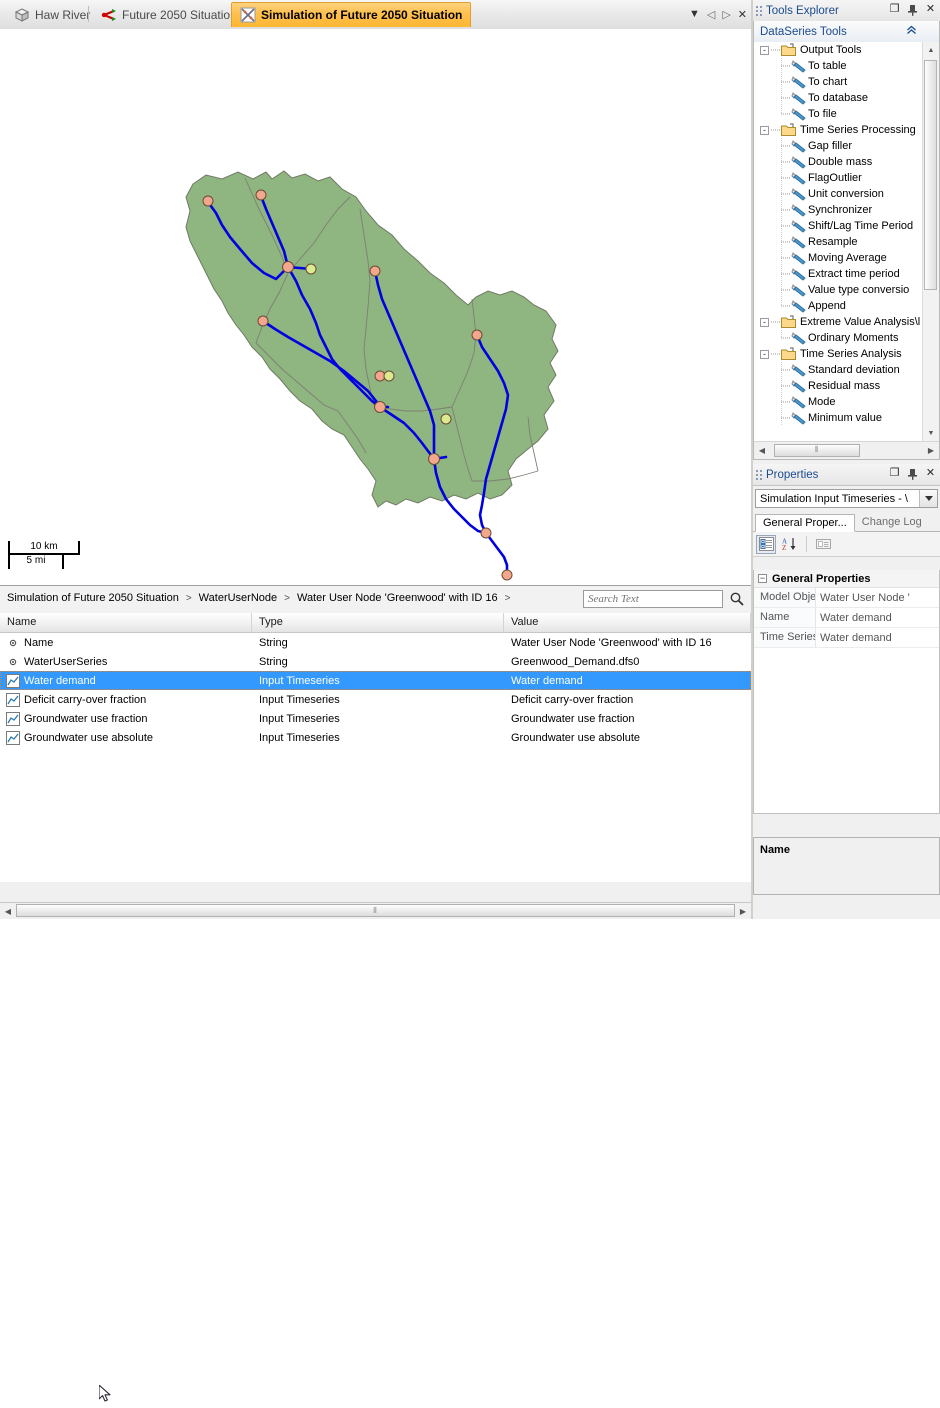  Describe the element at coordinates (931, 433) in the screenshot. I see `scroll-down-icon: ▼` at that location.